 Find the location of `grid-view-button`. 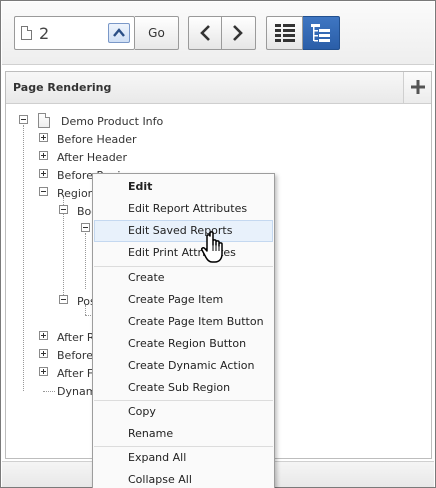

grid-view-button is located at coordinates (284, 33).